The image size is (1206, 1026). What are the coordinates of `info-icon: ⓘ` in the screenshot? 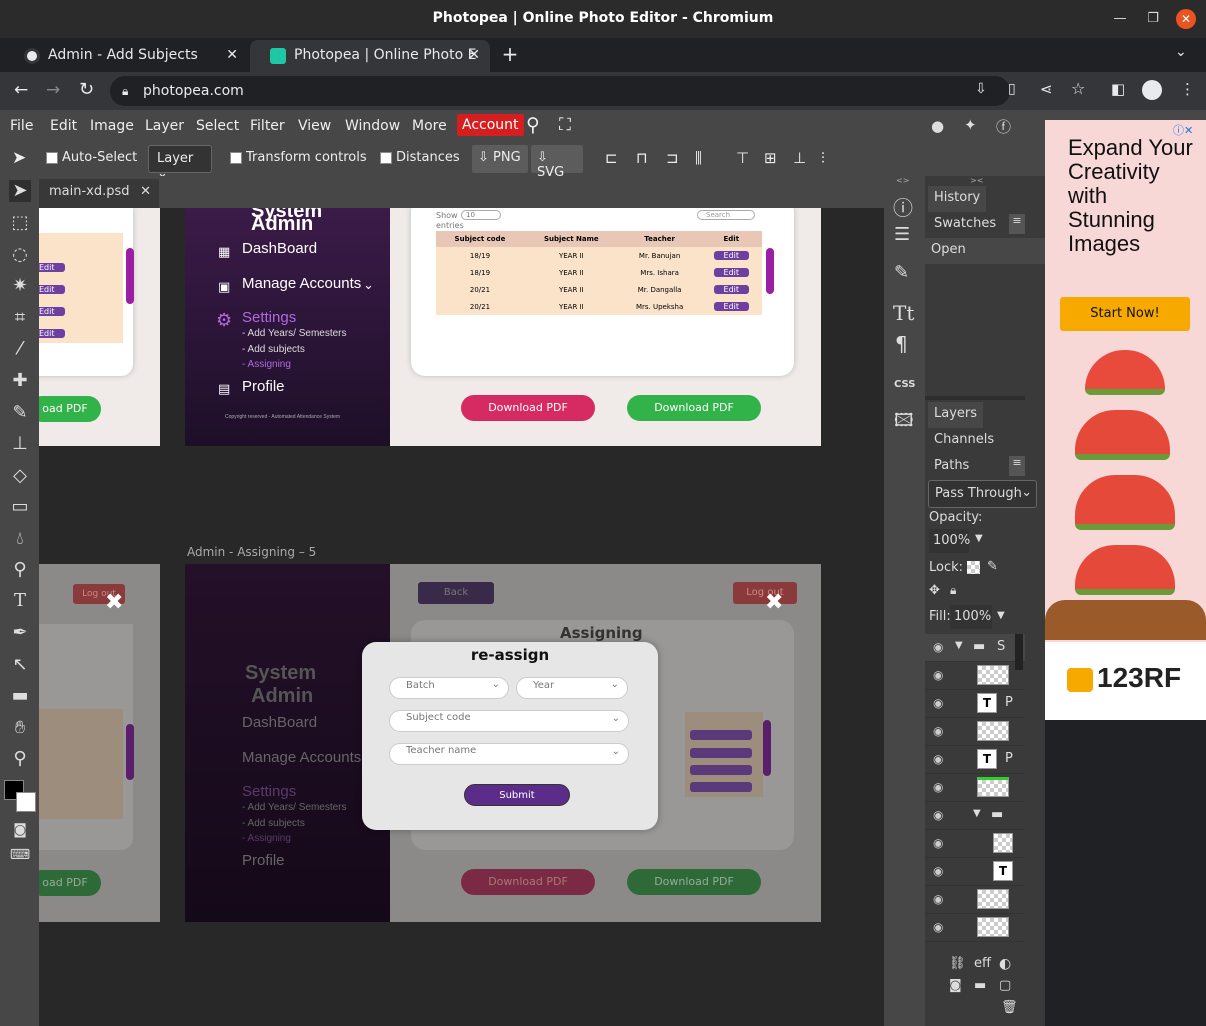 It's located at (903, 206).